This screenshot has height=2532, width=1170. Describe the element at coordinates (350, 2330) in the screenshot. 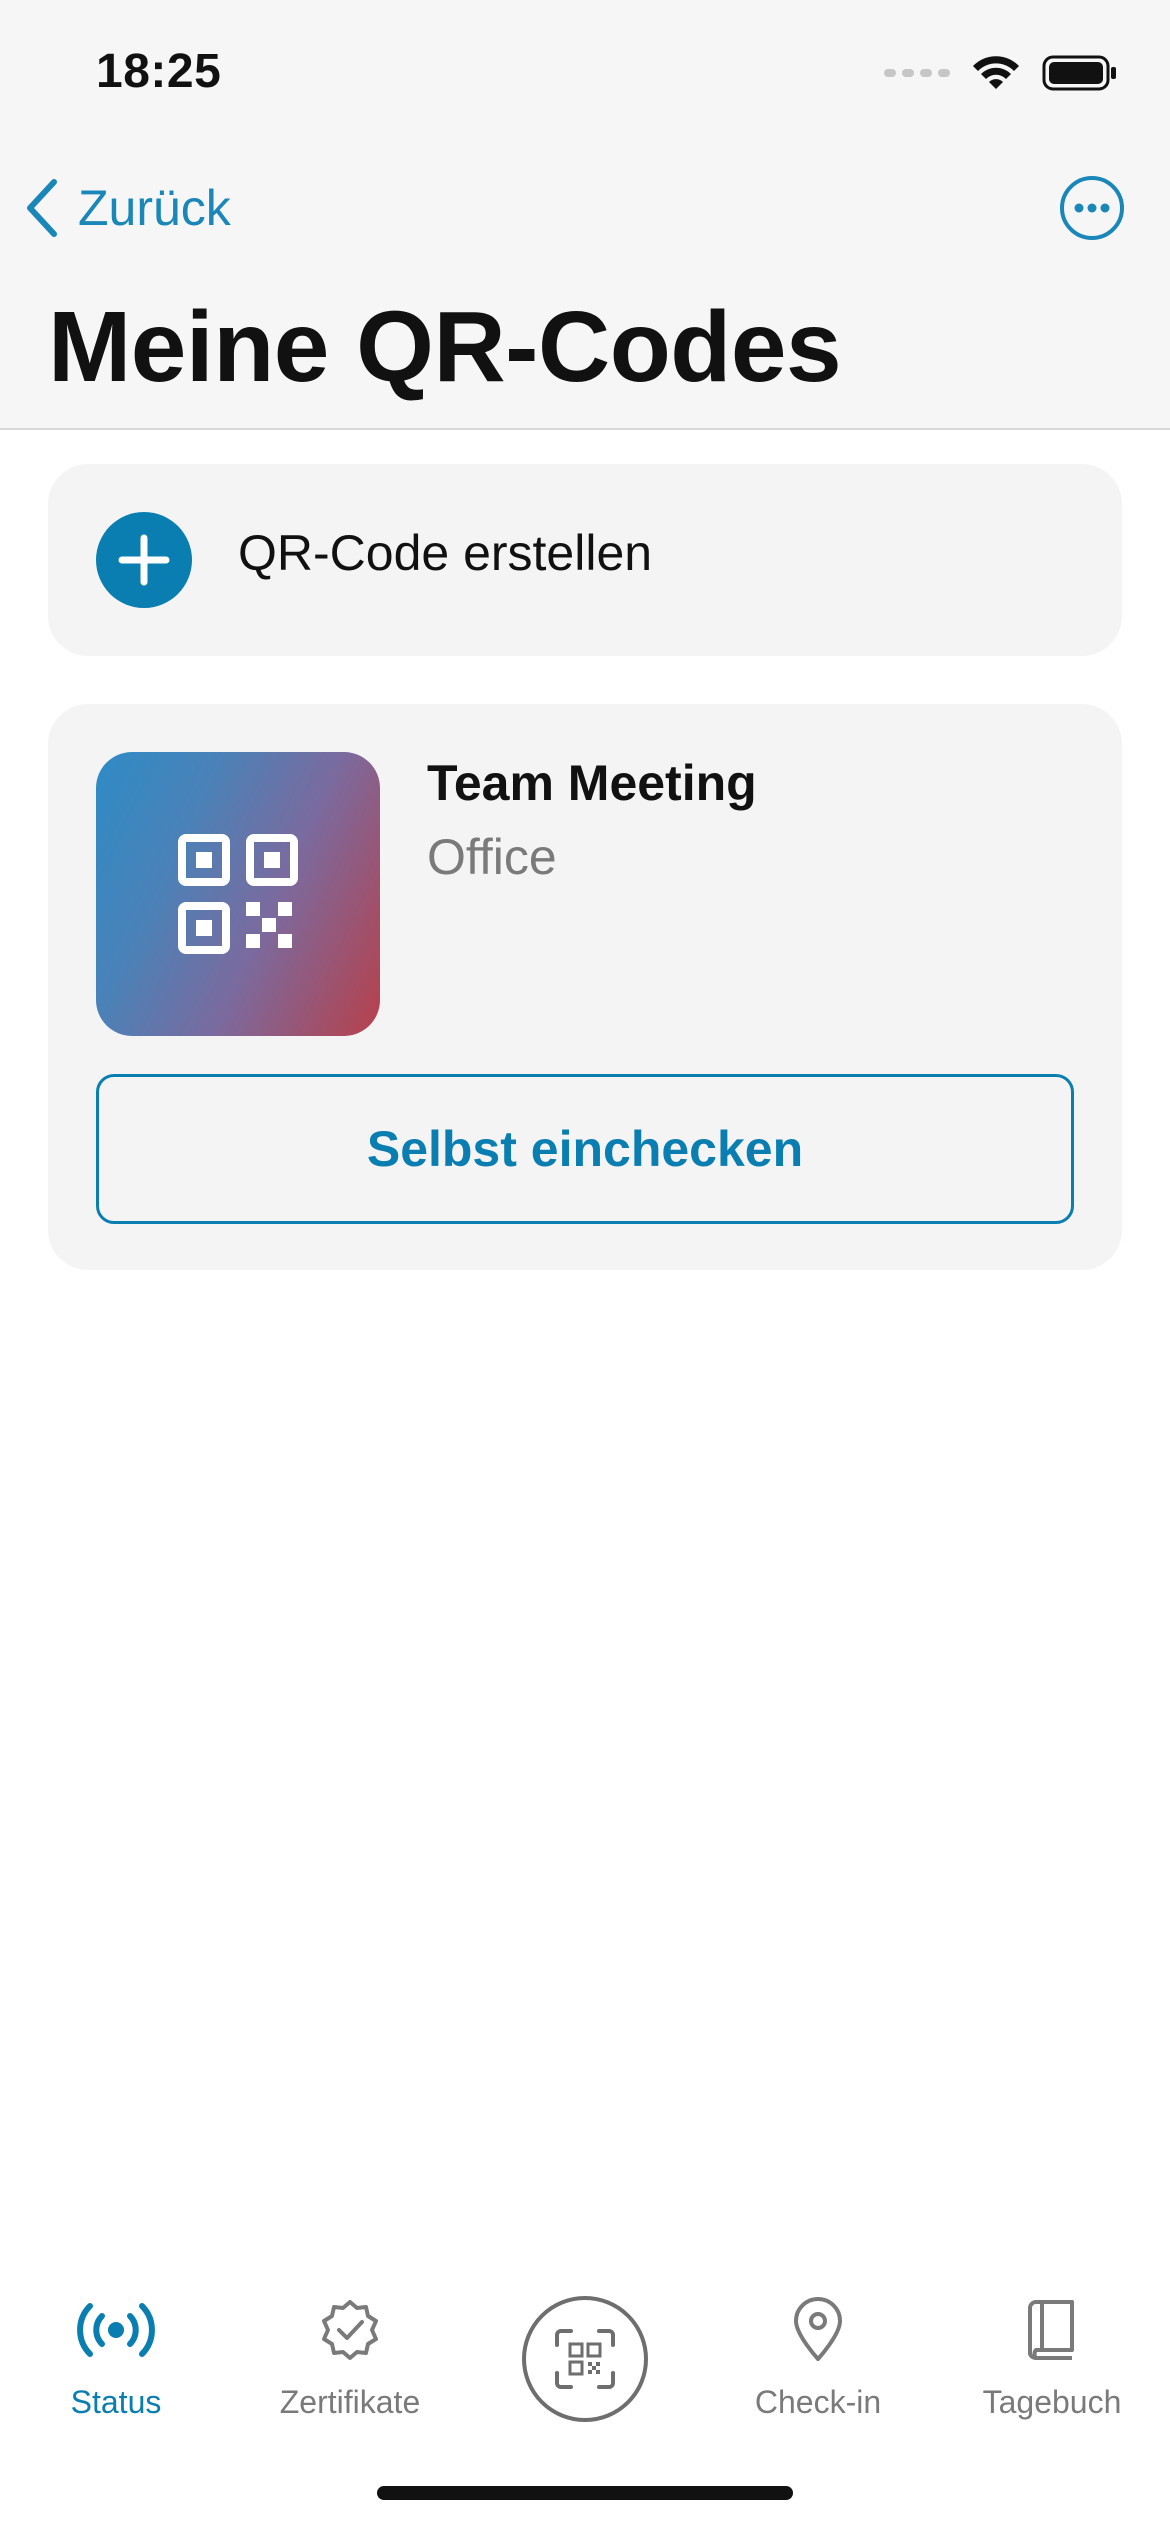

I see `certificate-badge-icon` at that location.